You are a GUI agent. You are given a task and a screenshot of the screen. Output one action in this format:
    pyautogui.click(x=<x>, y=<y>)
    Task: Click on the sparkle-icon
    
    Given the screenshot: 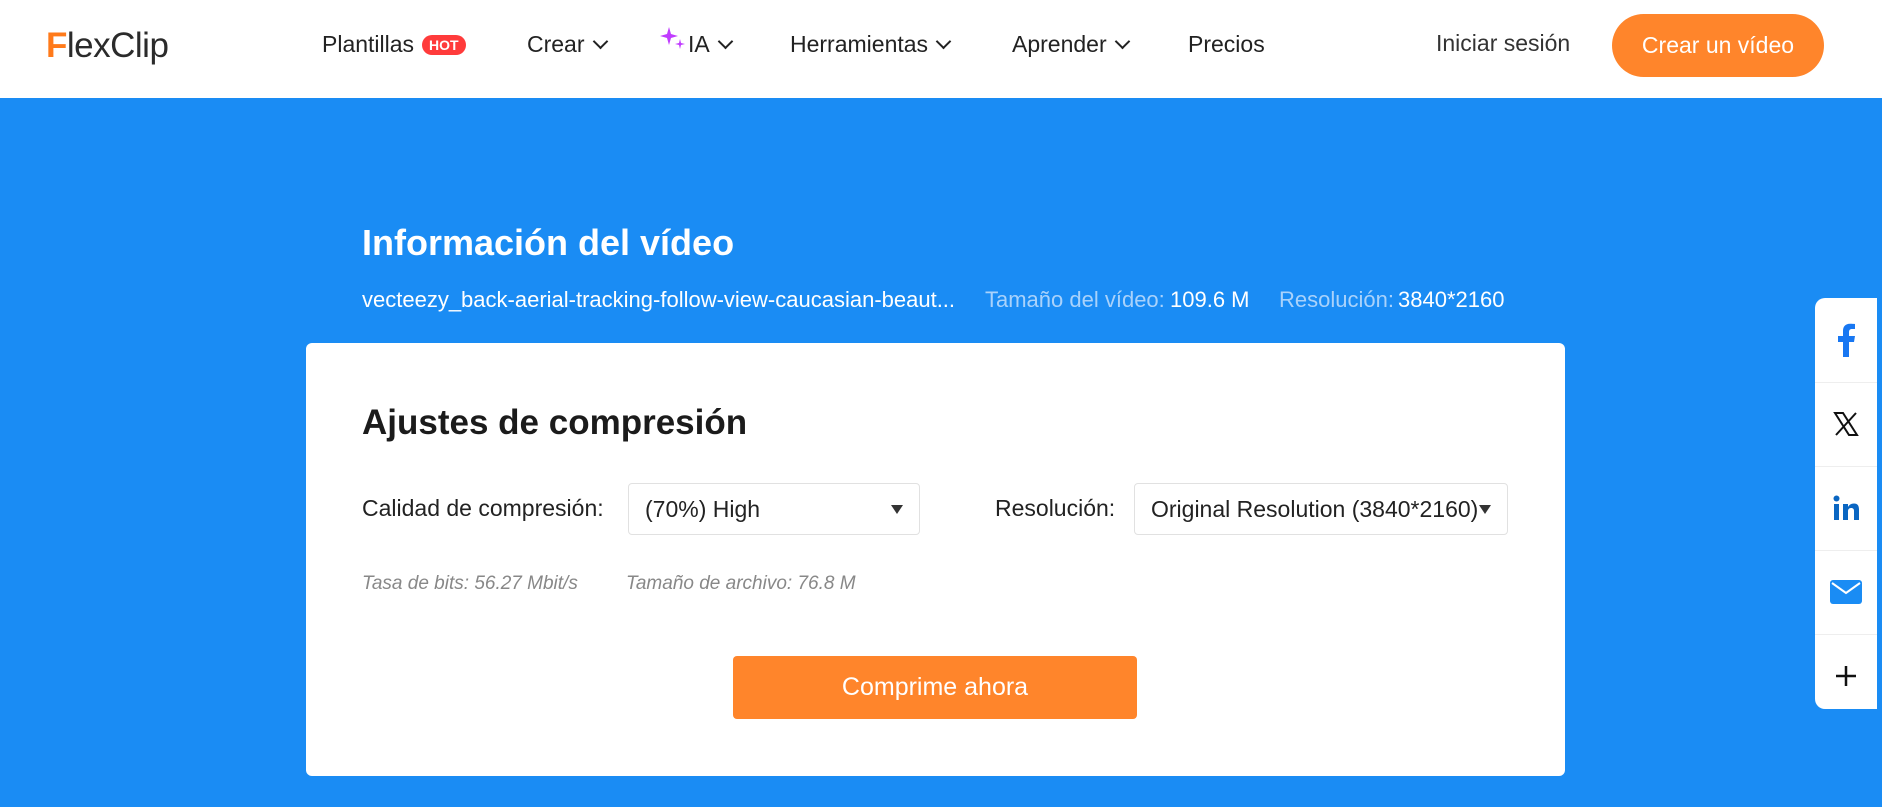 What is the action you would take?
    pyautogui.click(x=672, y=37)
    